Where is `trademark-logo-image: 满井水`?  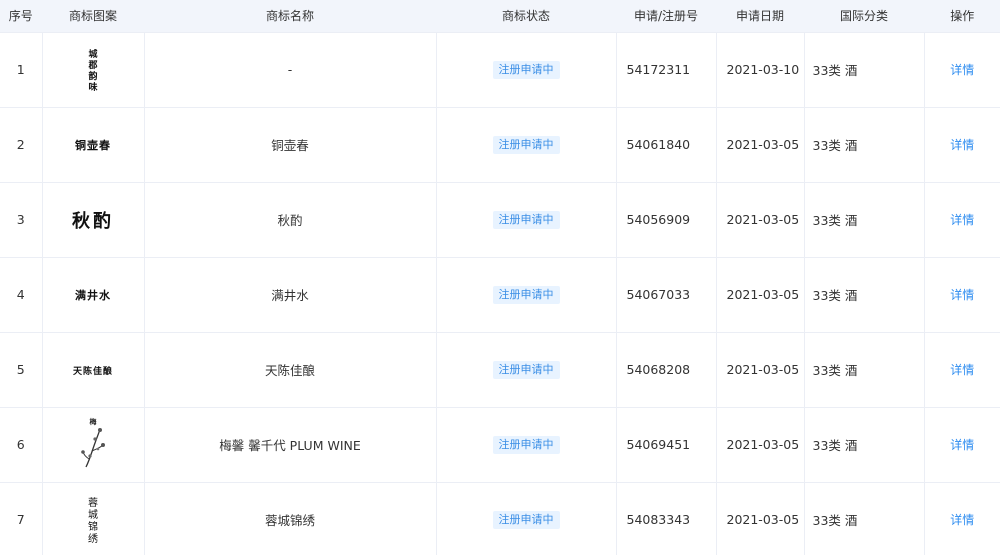
trademark-logo-image: 满井水 is located at coordinates (93, 295).